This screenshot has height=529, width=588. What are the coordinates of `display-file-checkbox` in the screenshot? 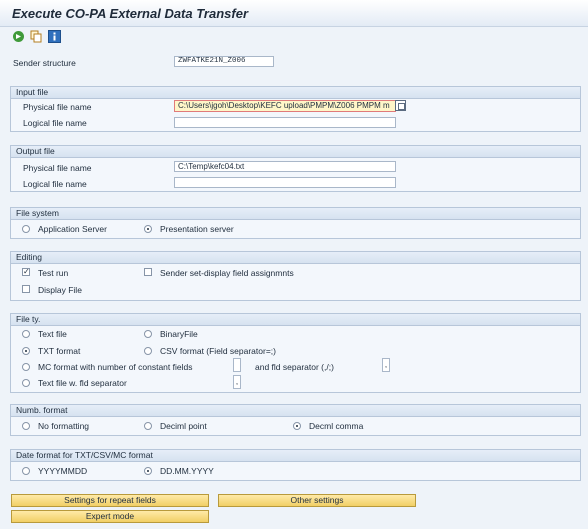 It's located at (26, 289).